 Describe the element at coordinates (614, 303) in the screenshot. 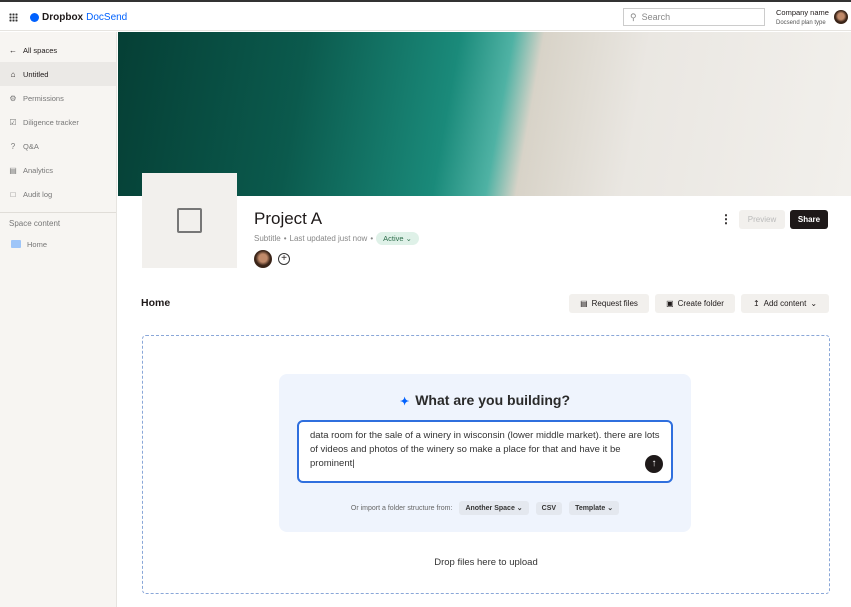

I see `label: Request files` at that location.